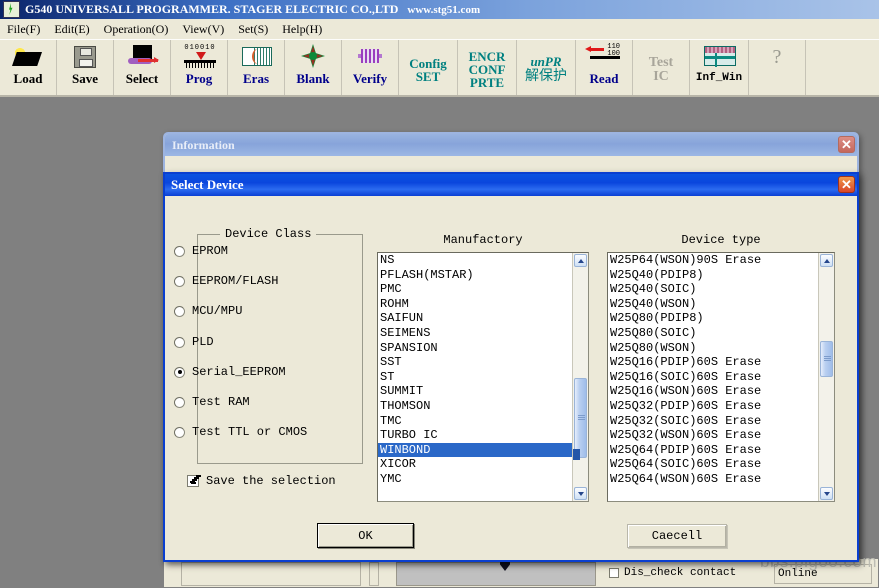 This screenshot has height=588, width=879. I want to click on list-item: W25Q80(WSON), so click(713, 348).